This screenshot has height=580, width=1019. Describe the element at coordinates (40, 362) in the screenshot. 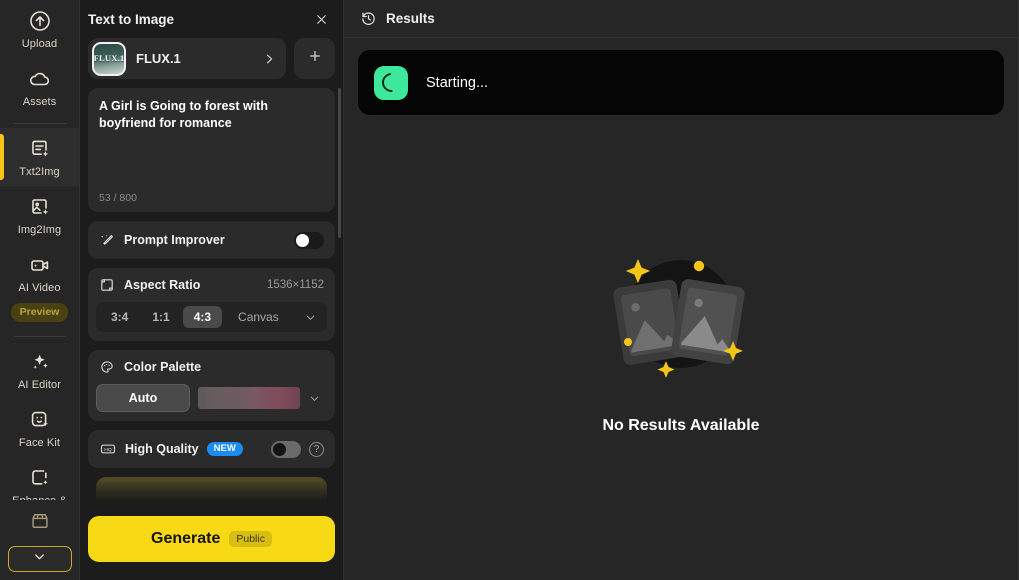

I see `sparkles-icon` at that location.